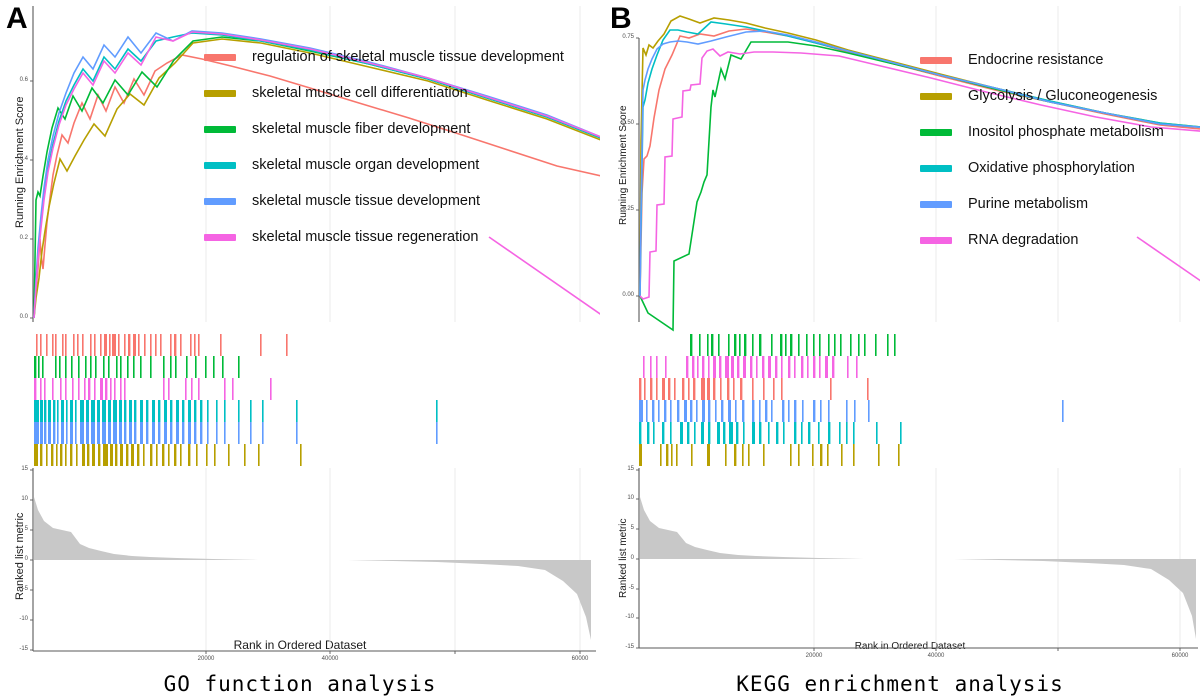 Image resolution: width=1200 pixels, height=698 pixels. I want to click on tick-band-glycolysis-gluconeogenesis, so click(769, 455).